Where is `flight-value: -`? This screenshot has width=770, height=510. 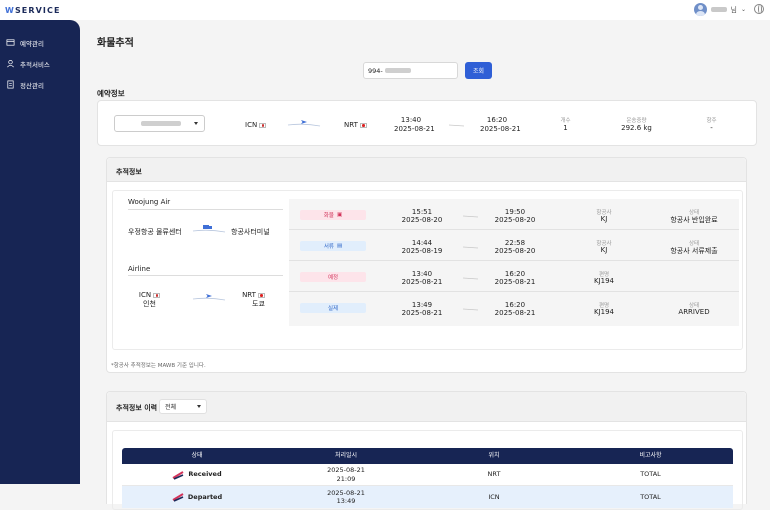 flight-value: - is located at coordinates (711, 128).